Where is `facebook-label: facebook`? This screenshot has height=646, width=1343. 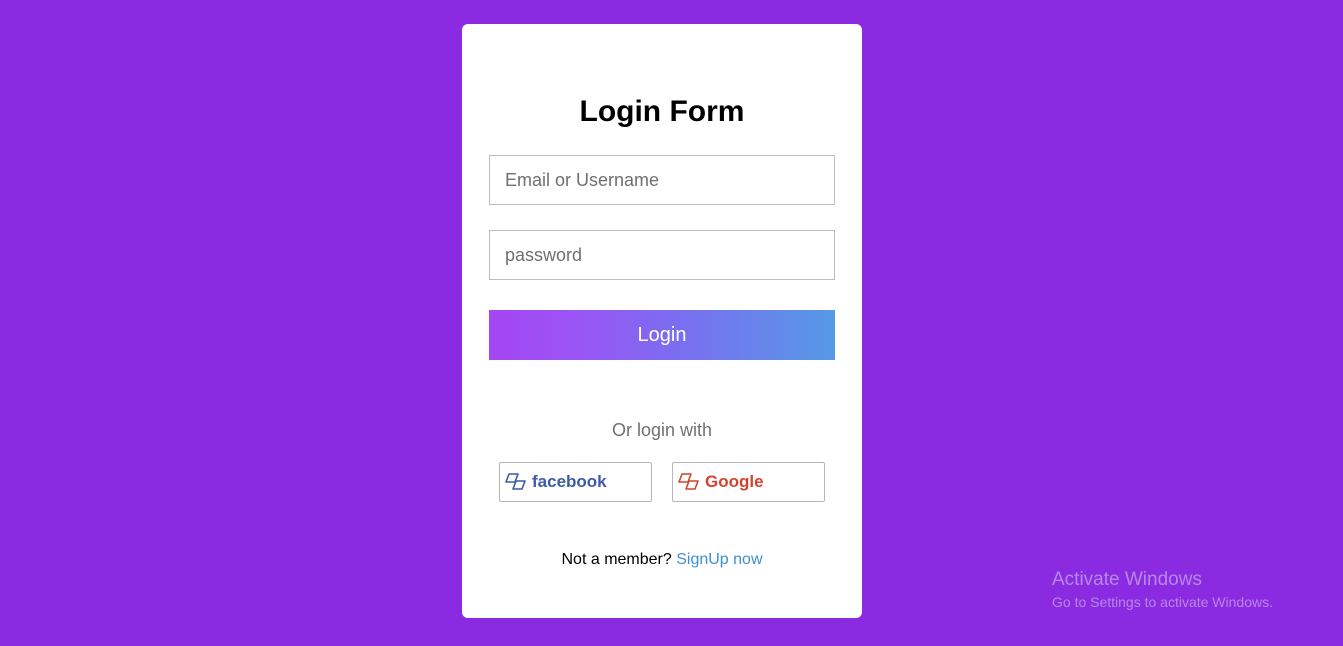 facebook-label: facebook is located at coordinates (569, 481).